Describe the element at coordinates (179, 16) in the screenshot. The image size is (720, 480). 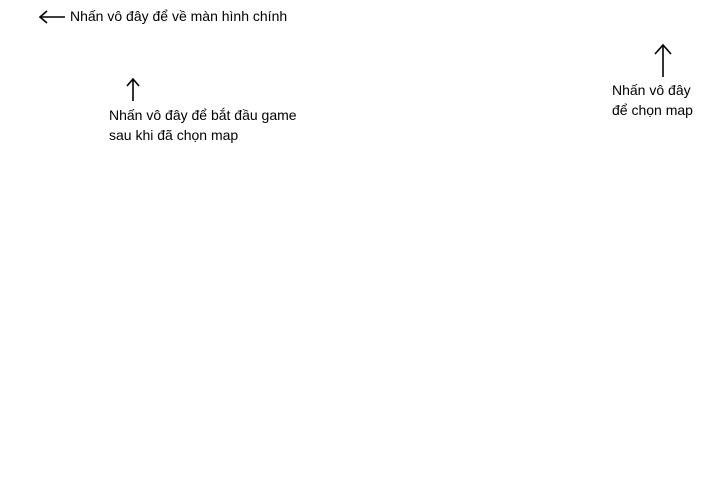
I see `home-hint-text: Nhấn vô đây để về màn hình chính` at that location.